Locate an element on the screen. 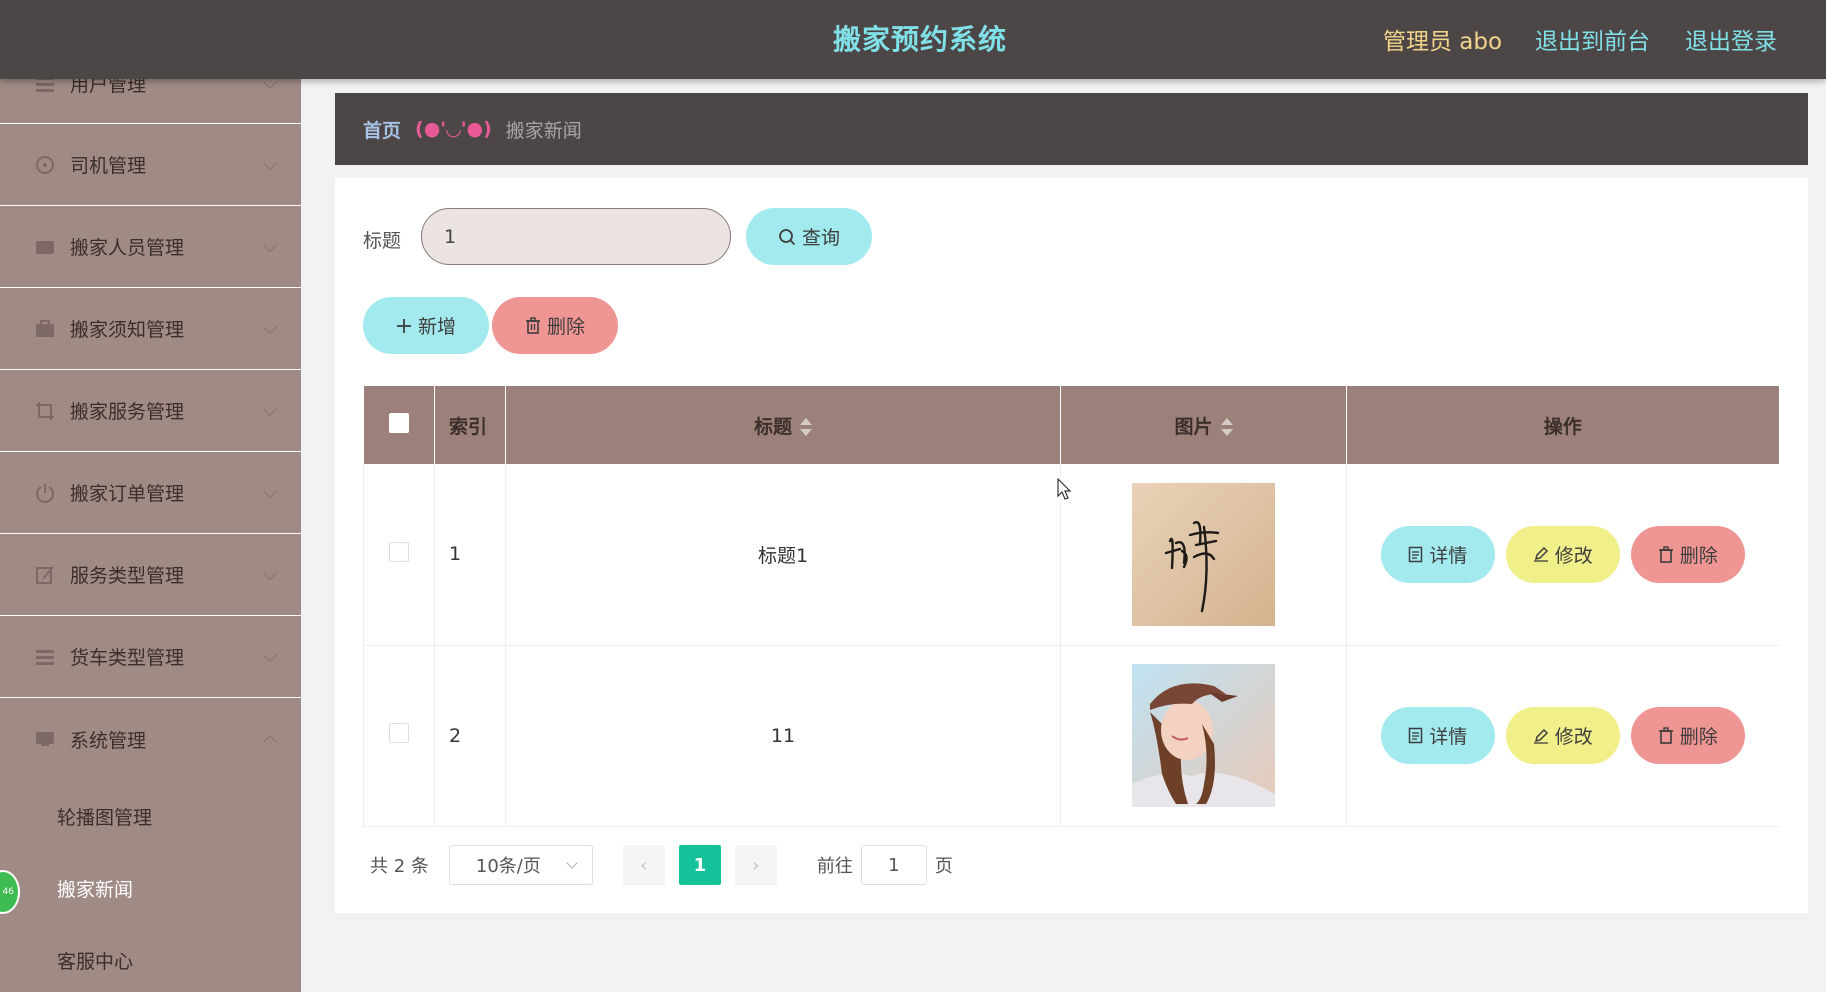 The image size is (1826, 992). prev-page-button: ‹ is located at coordinates (643, 865).